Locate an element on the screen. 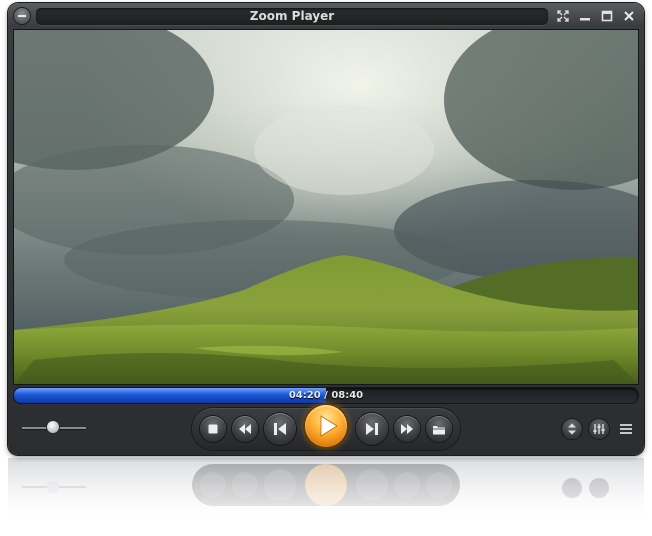 This screenshot has height=536, width=652. playlist-icon is located at coordinates (626, 429).